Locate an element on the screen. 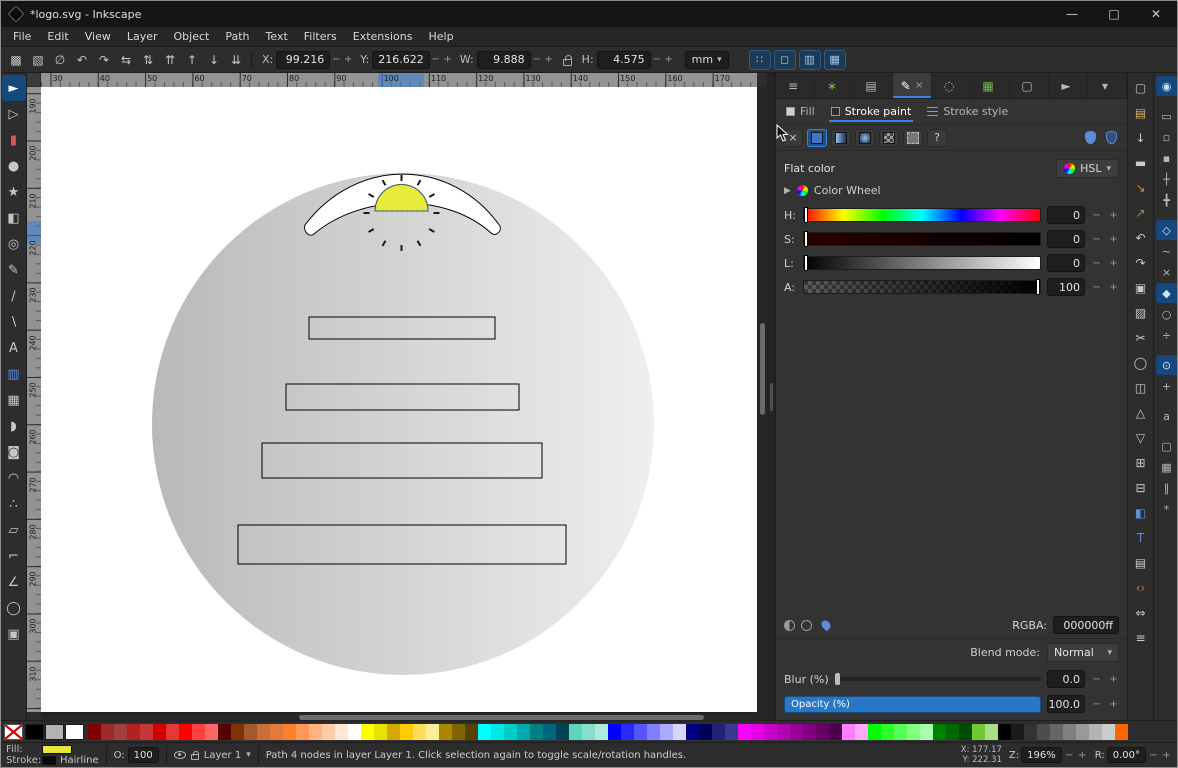  gradient-tool: ▥ is located at coordinates (14, 374).